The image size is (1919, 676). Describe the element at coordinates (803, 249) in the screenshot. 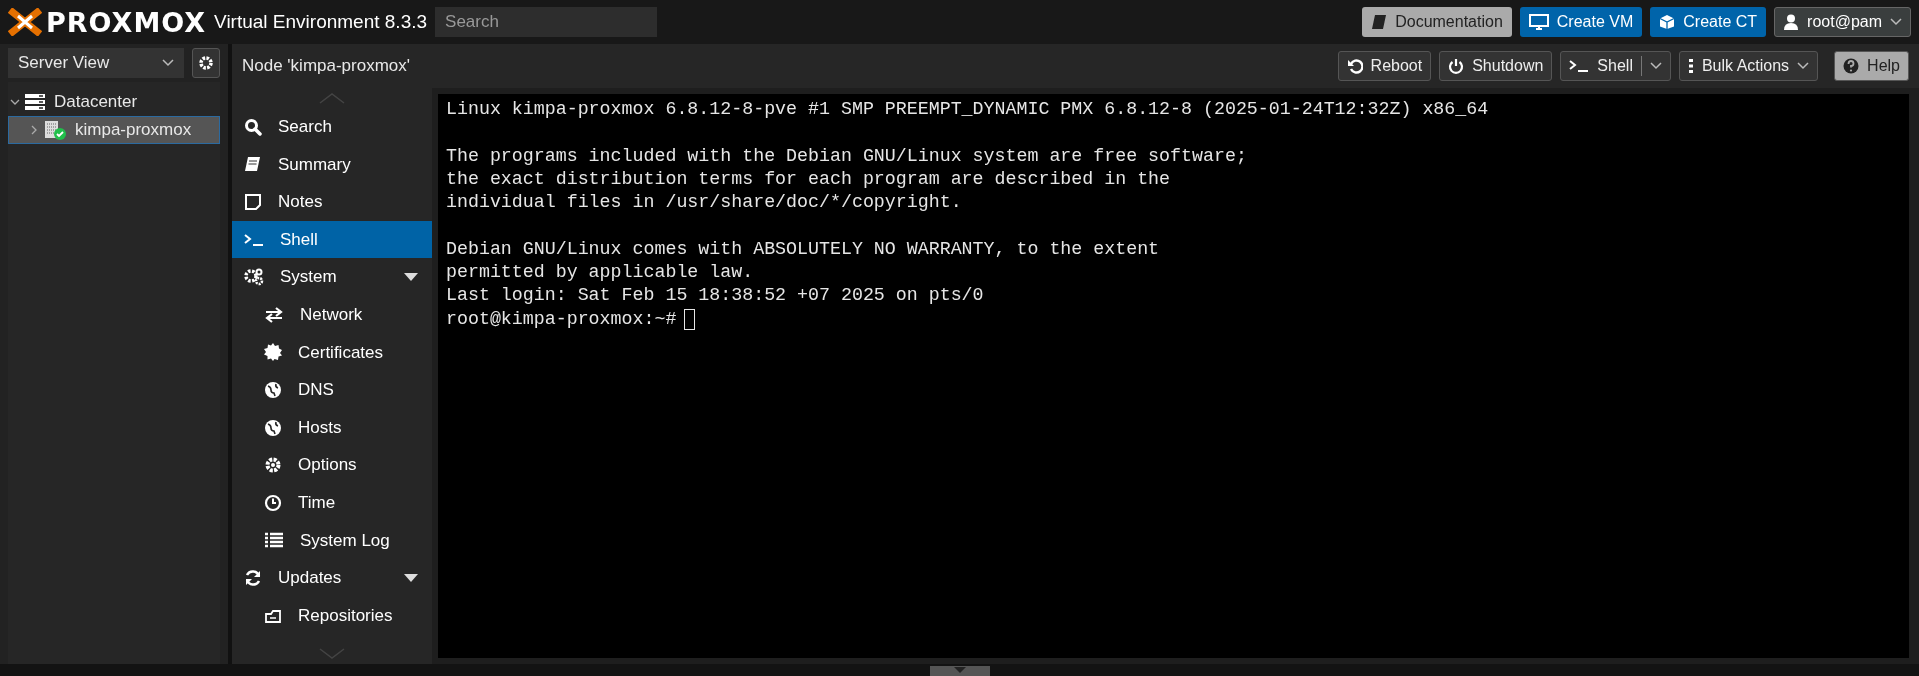

I see `terminal-line: Debian GNU/Linux comes with ABSOLUTELY NO WARRANTY, to the extent` at that location.